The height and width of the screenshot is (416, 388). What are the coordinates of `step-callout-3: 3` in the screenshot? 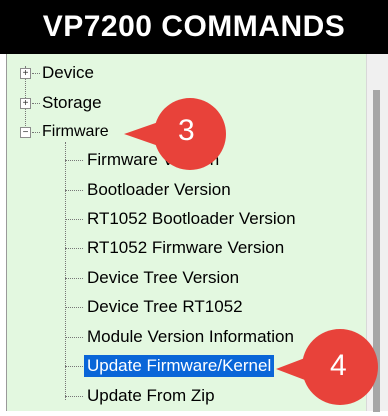 It's located at (178, 136).